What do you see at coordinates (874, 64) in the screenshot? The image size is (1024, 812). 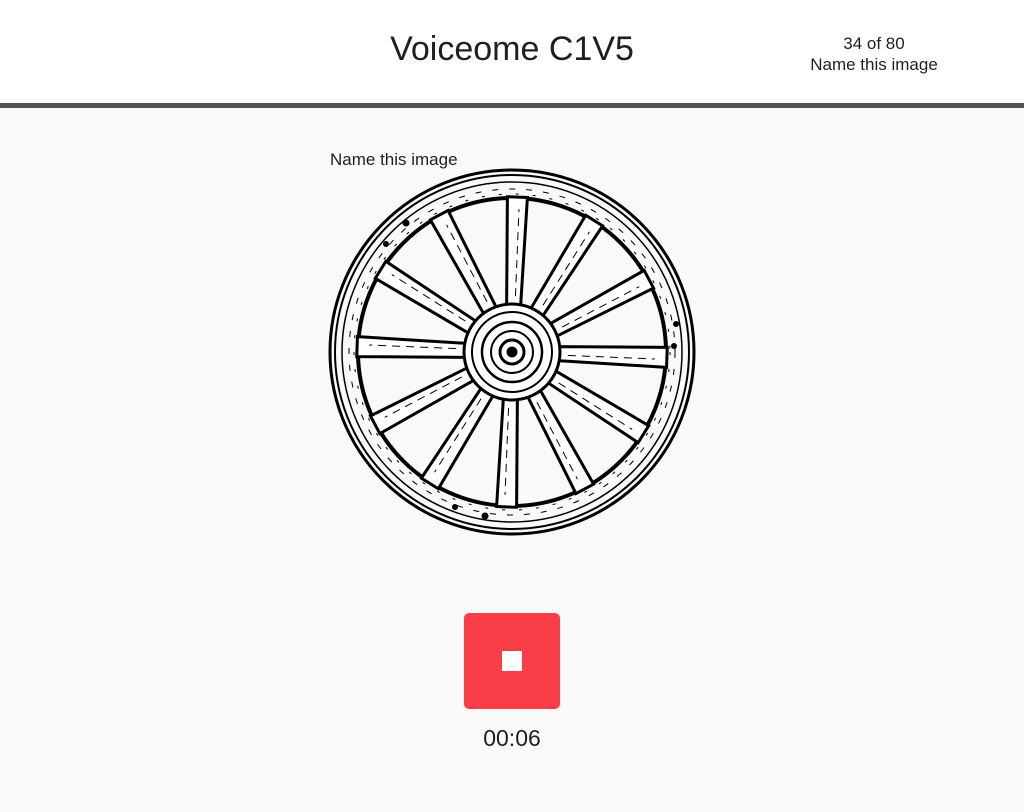 I see `task-name: Name this image` at bounding box center [874, 64].